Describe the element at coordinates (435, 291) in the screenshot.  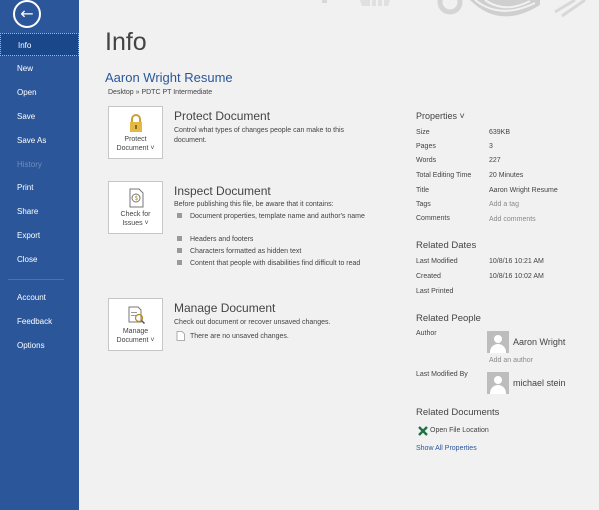
I see `date-label: Last Printed` at that location.